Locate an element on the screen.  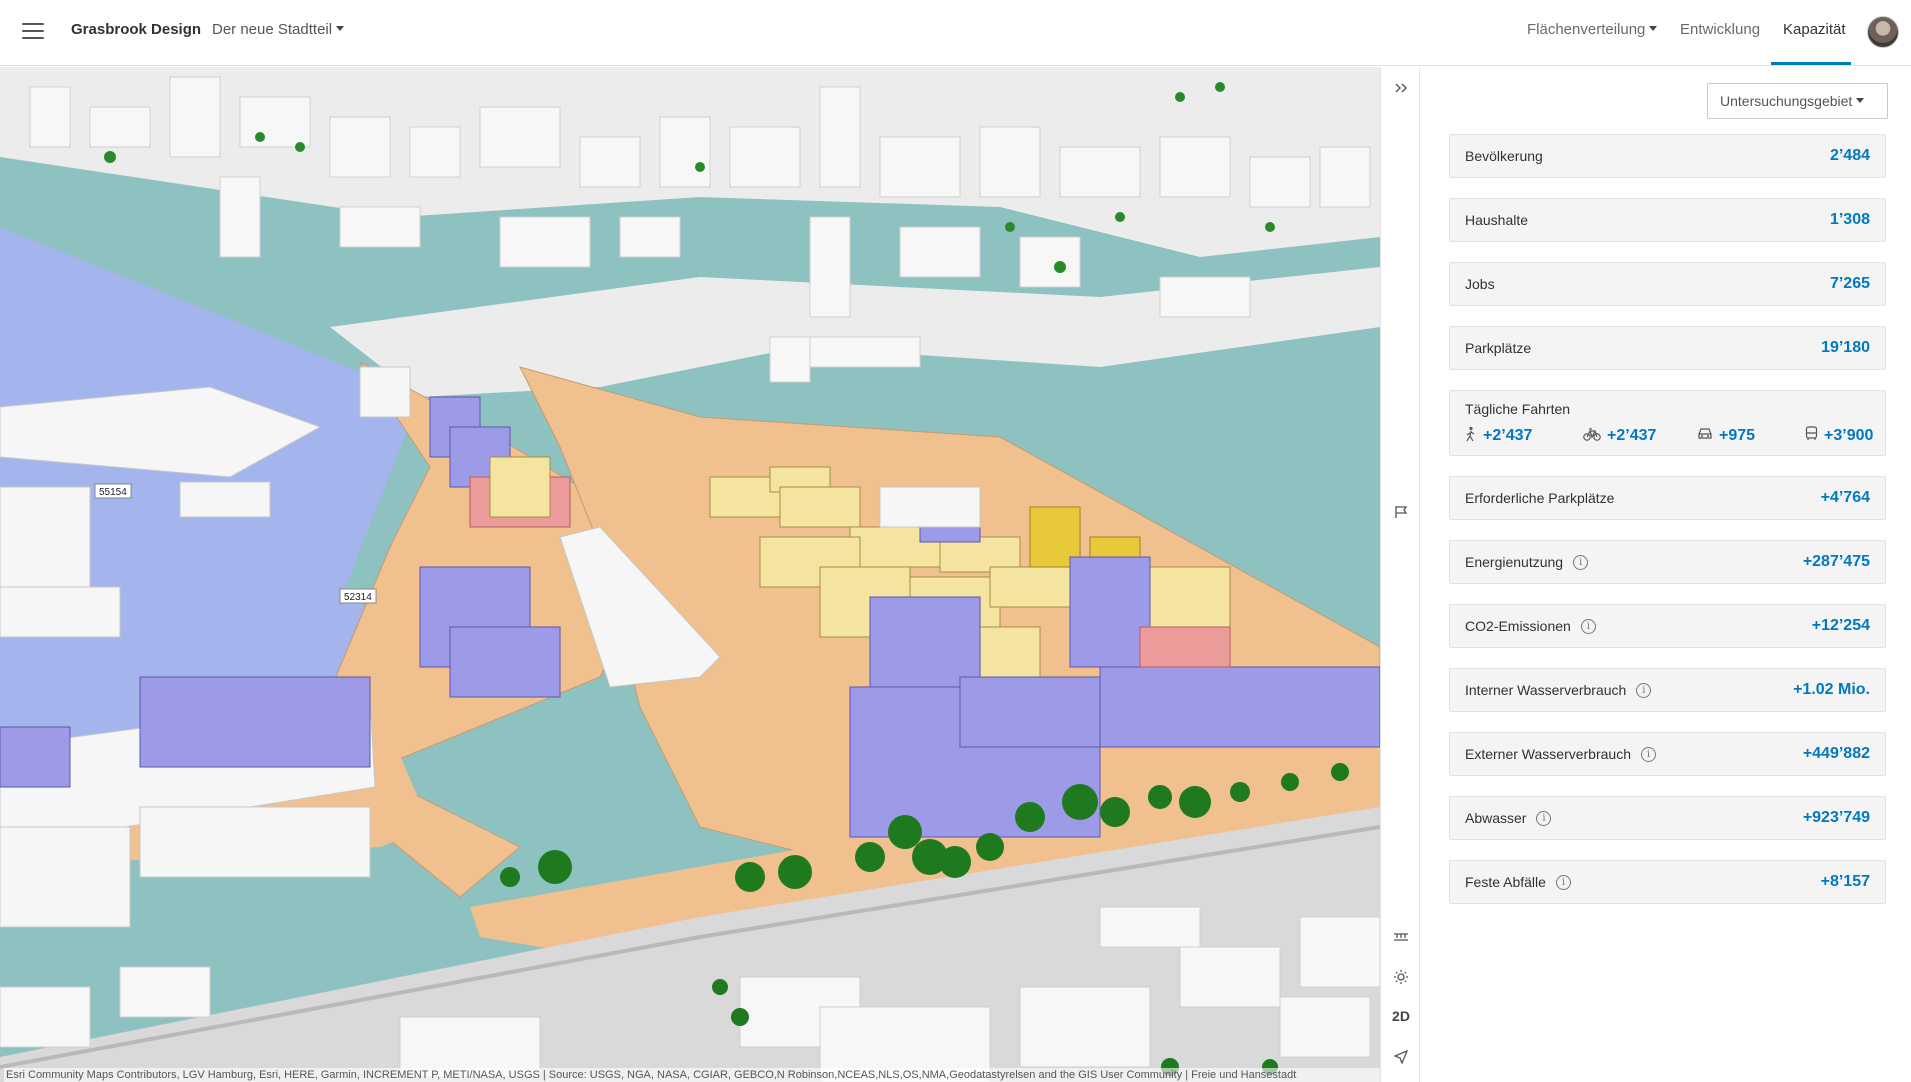
active-tab-indicator is located at coordinates (1811, 63).